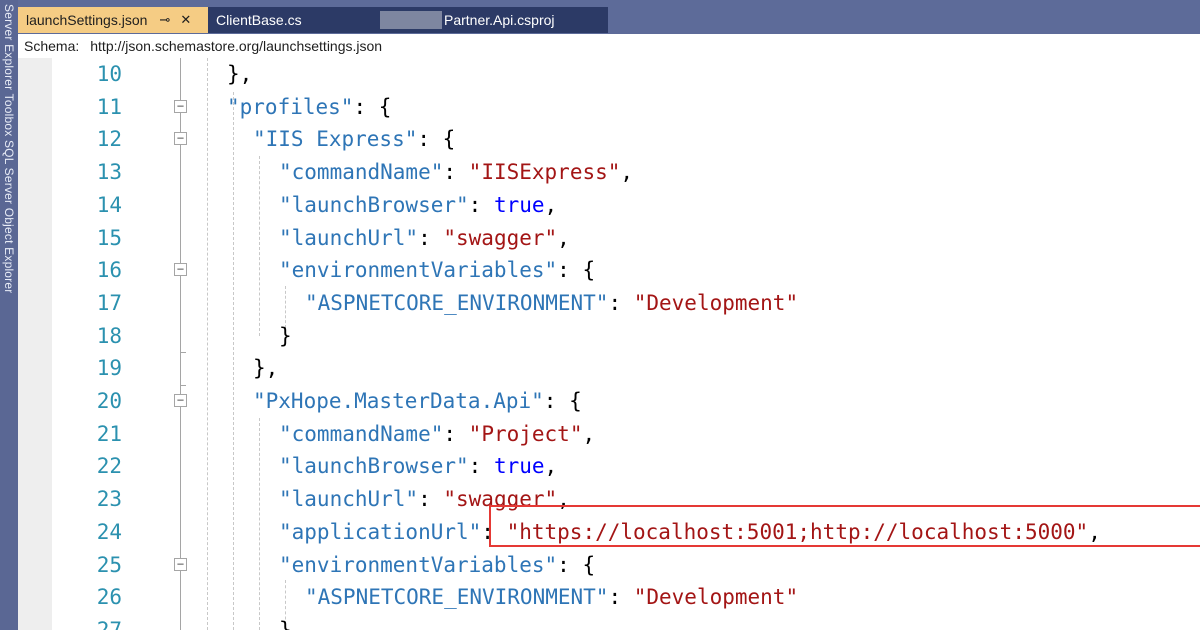 The image size is (1200, 630). I want to click on line-number: 12, so click(109, 139).